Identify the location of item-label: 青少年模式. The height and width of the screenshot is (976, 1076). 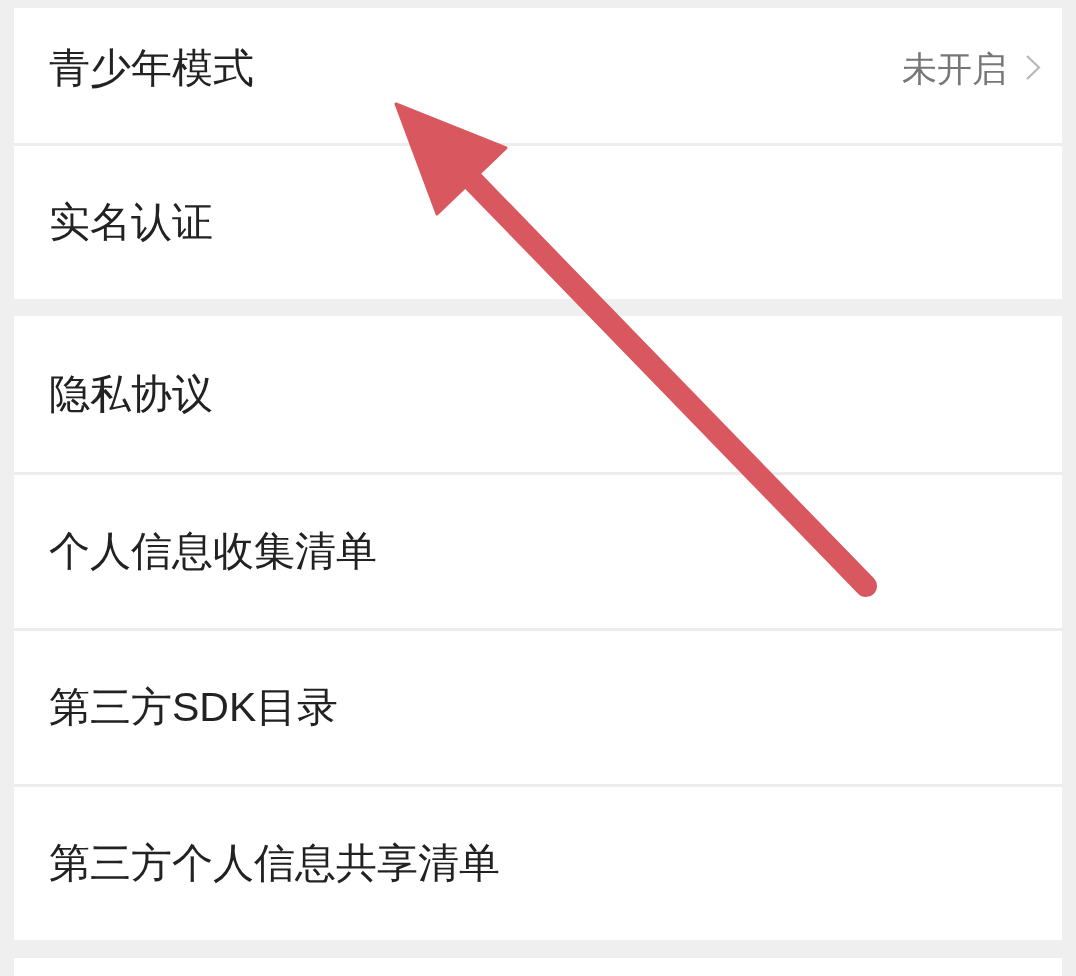
(151, 68).